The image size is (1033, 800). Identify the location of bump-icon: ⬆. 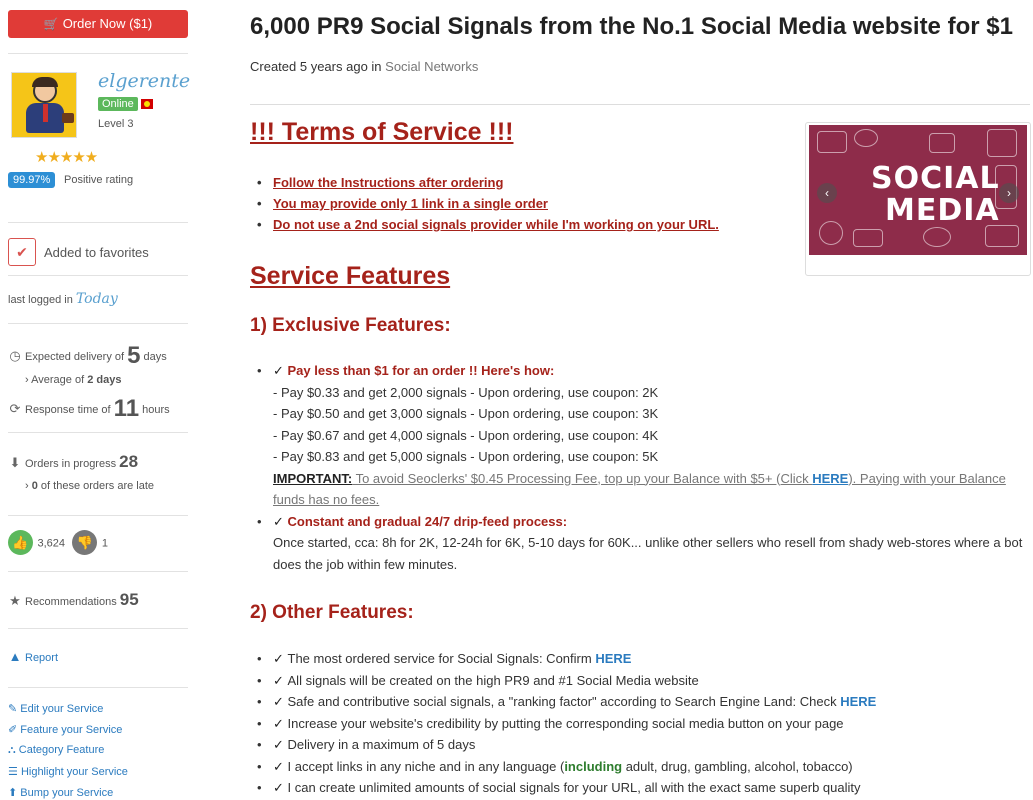
(13, 793).